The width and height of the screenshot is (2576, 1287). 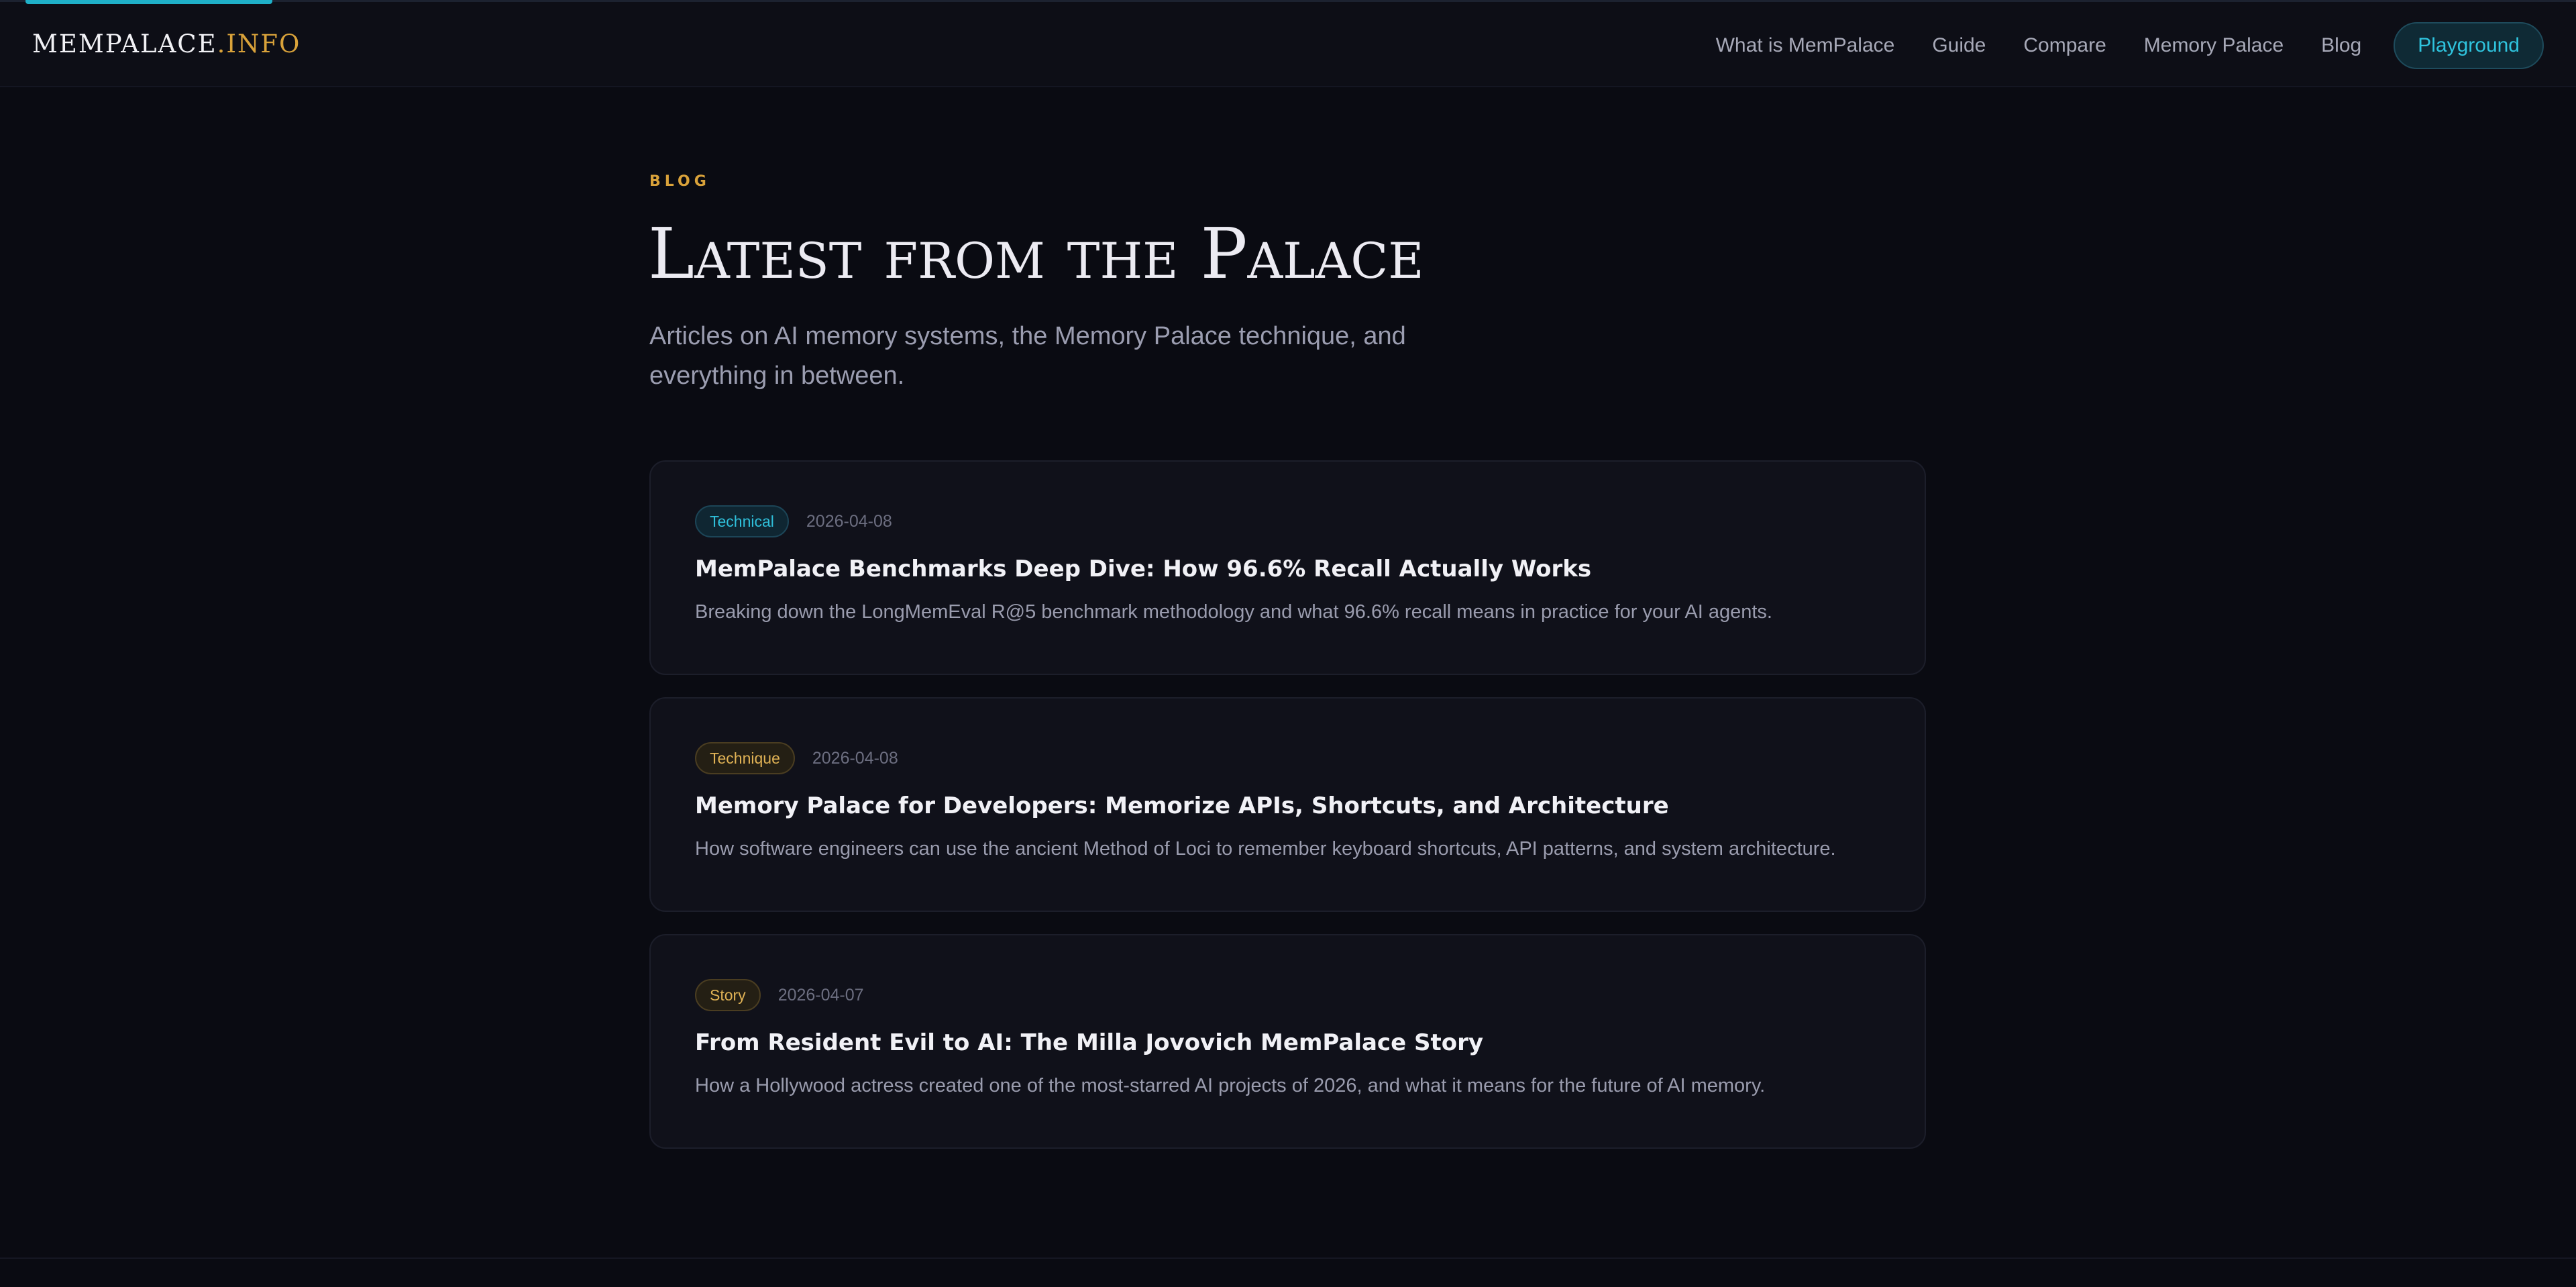 I want to click on post-meta: Story 2026-04-07, so click(x=779, y=995).